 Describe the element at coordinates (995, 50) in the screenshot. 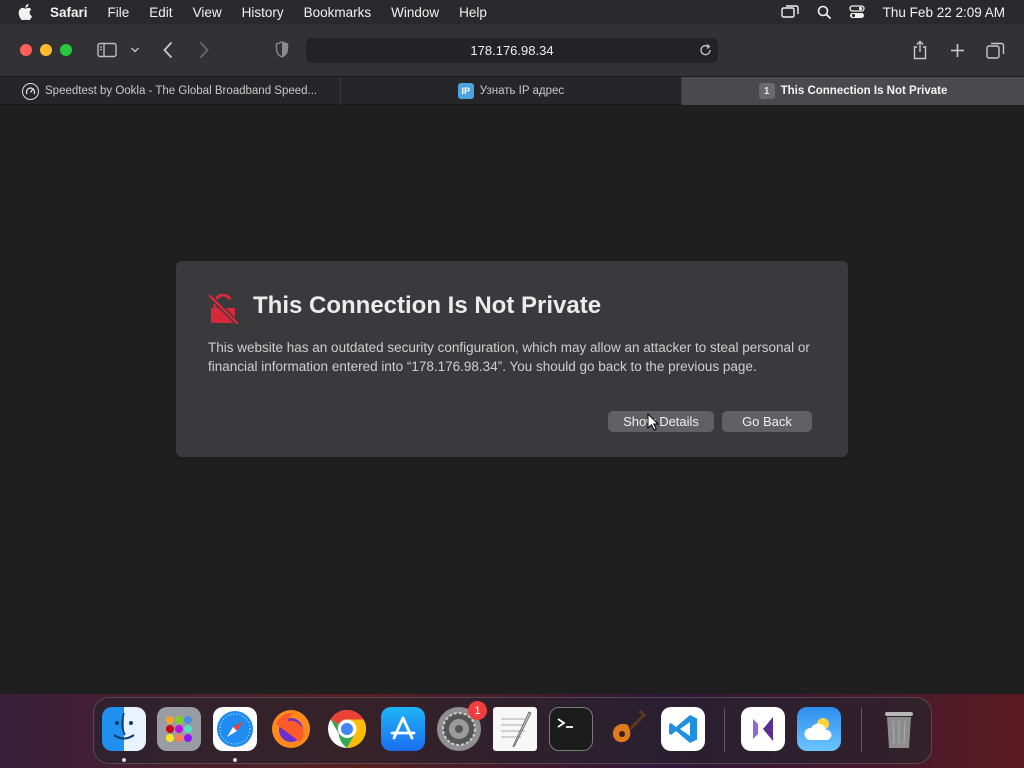

I see `tab-overview-icon` at that location.